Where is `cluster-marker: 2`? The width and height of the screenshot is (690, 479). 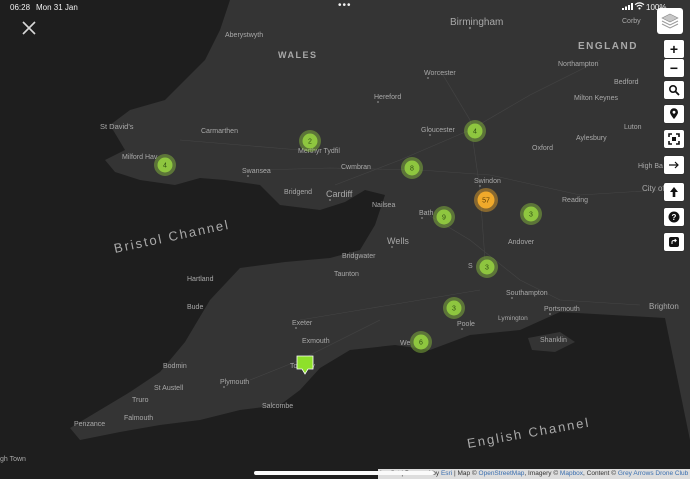
cluster-marker: 2 is located at coordinates (310, 141).